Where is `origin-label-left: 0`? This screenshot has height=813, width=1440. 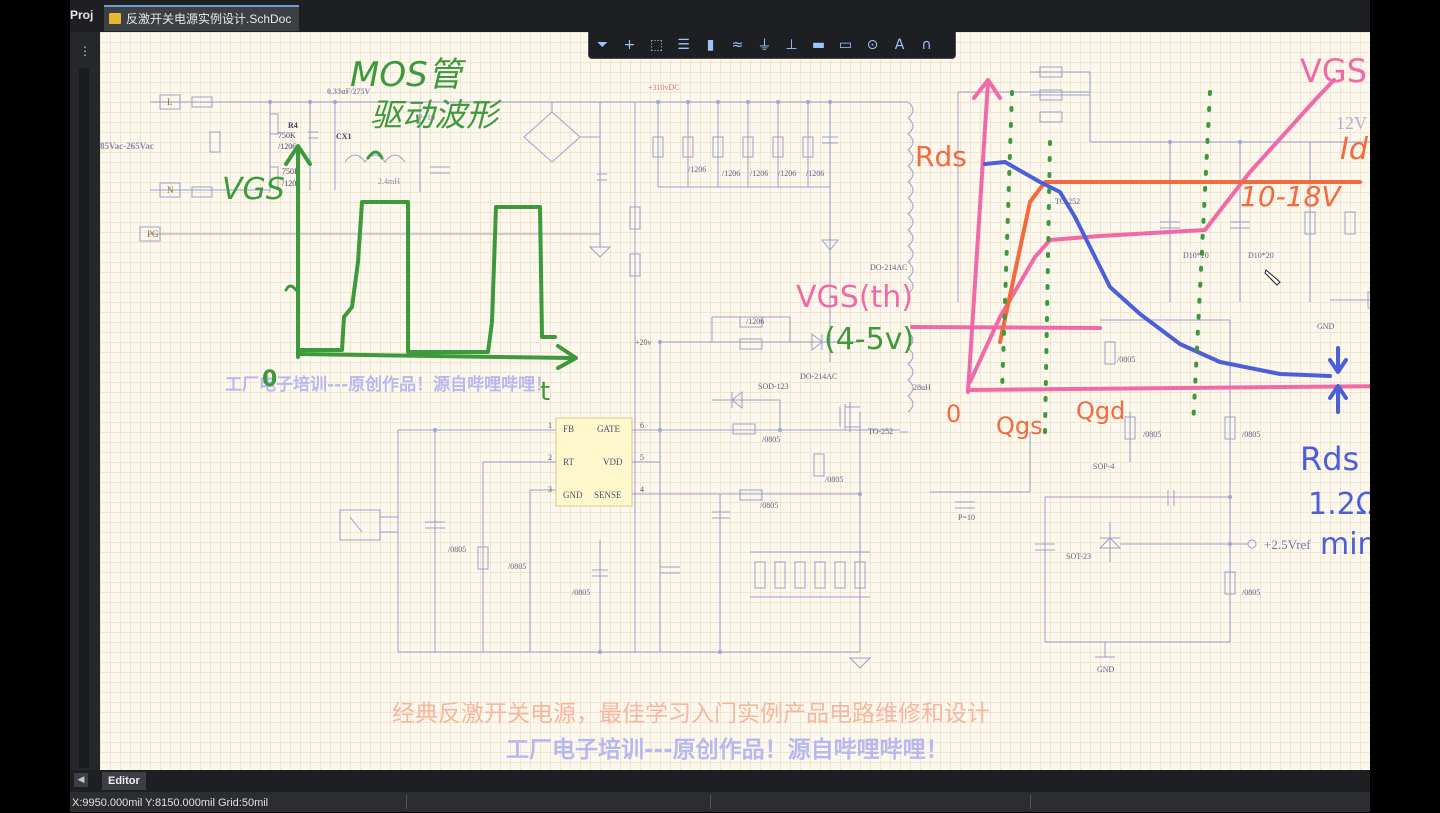
origin-label-left: 0 is located at coordinates (270, 379).